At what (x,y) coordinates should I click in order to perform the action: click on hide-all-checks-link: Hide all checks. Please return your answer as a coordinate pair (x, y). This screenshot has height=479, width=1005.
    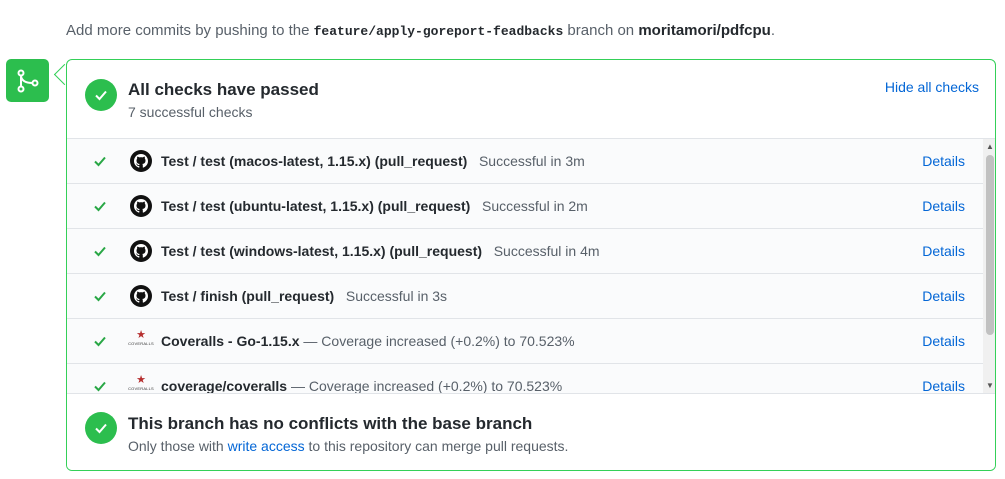
    Looking at the image, I should click on (932, 87).